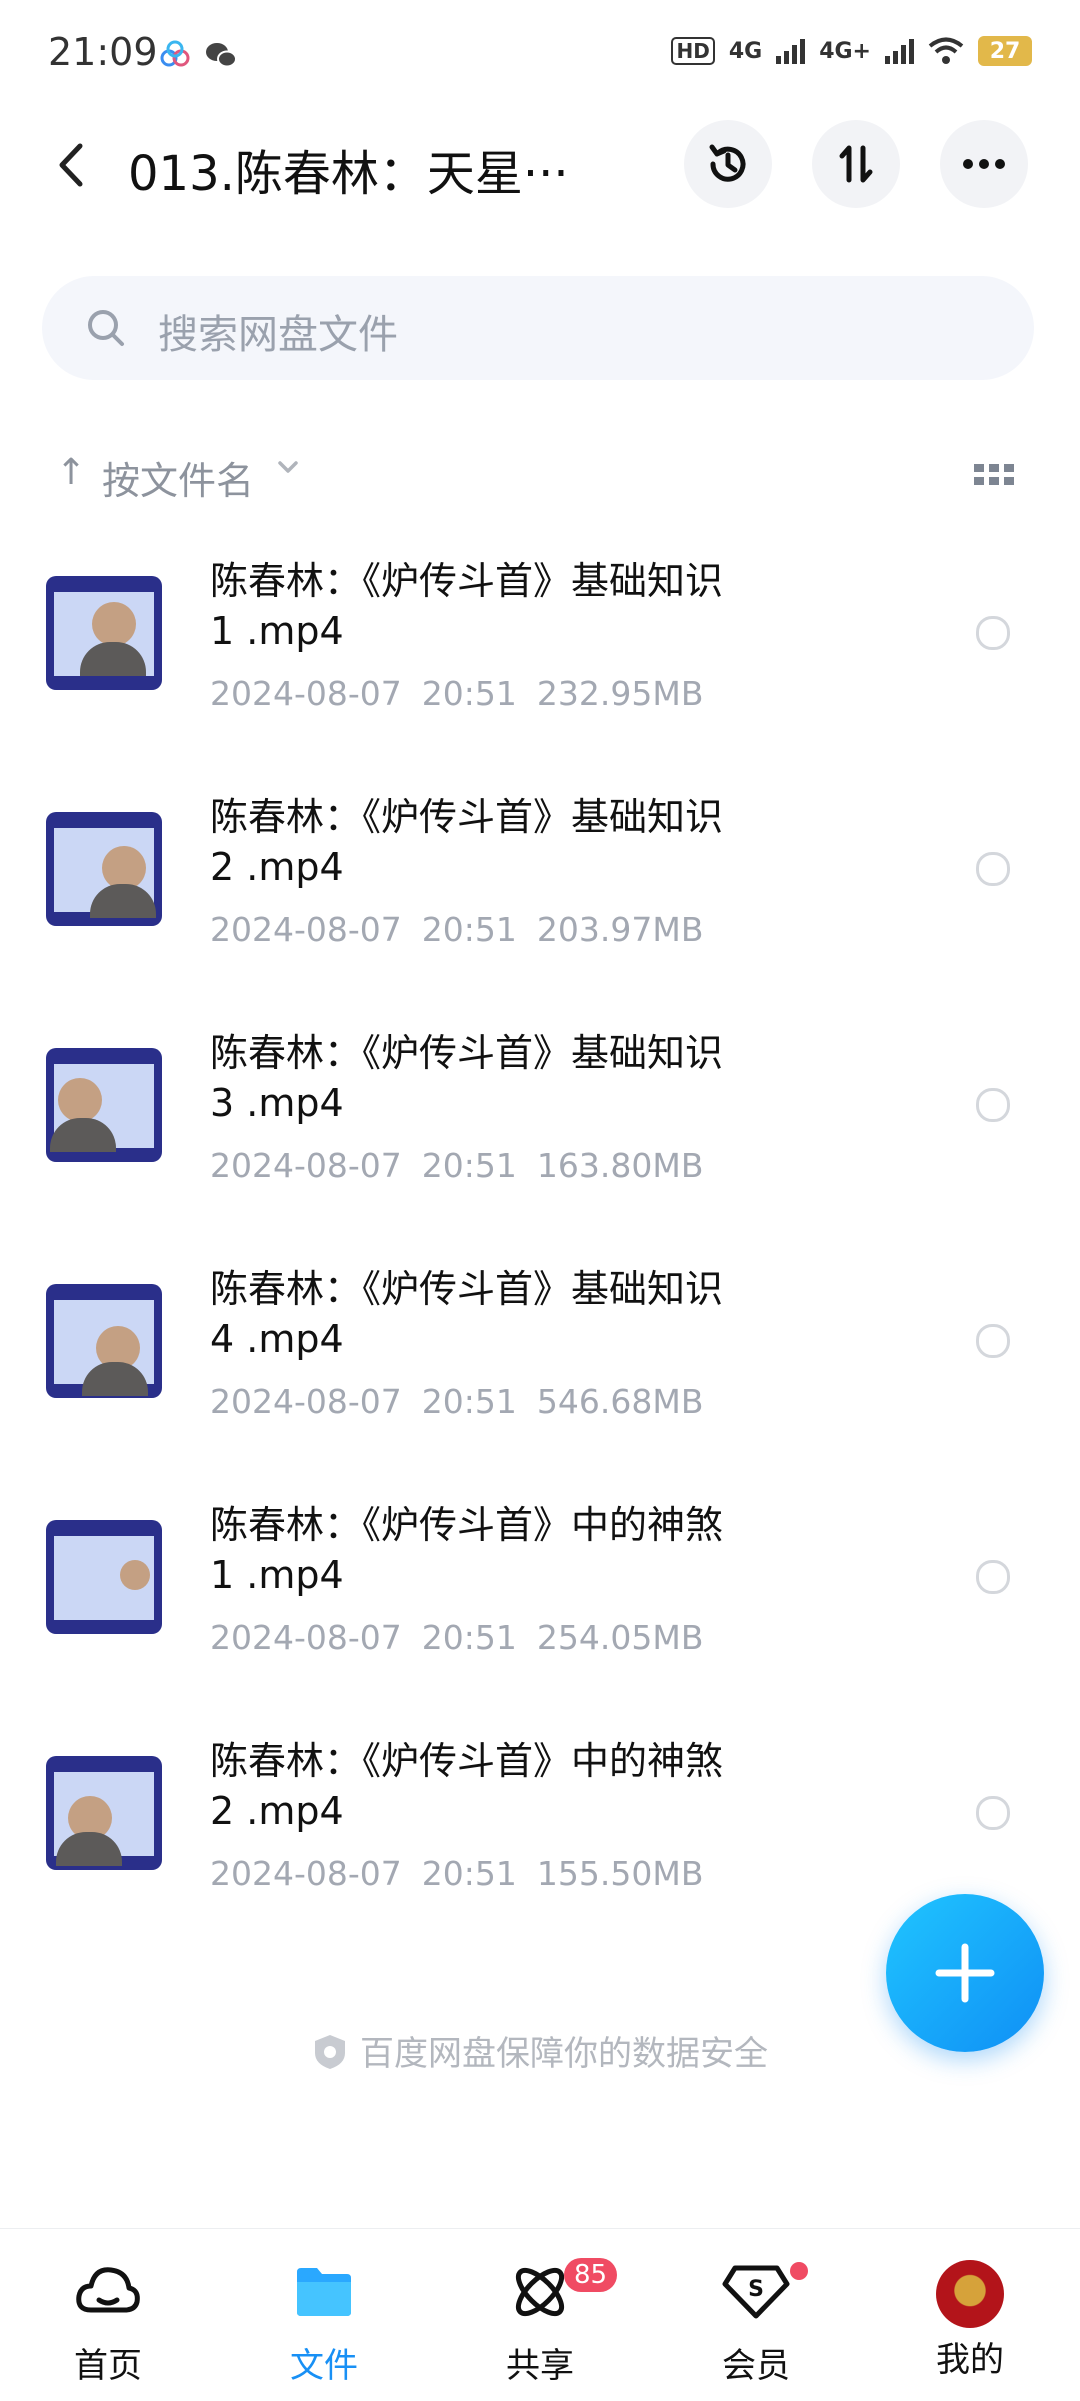  Describe the element at coordinates (620, 1637) in the screenshot. I see `file-size: 254.05MB` at that location.